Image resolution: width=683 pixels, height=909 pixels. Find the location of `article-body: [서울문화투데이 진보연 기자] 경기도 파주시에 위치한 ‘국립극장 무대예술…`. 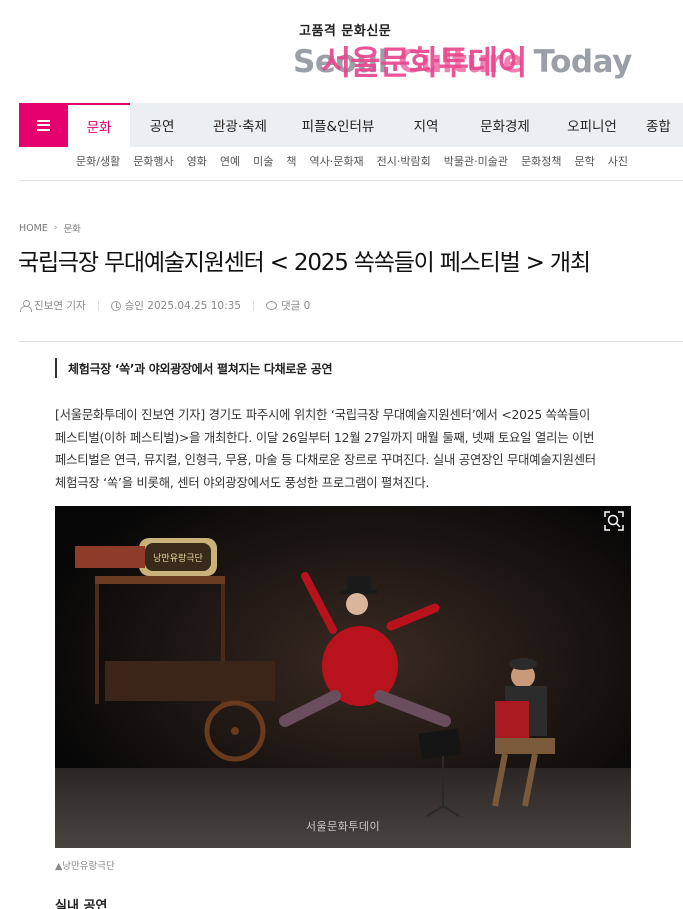

article-body: [서울문화투데이 진보연 기자] 경기도 파주시에 위치한 ‘국립극장 무대예술… is located at coordinates (325, 449).